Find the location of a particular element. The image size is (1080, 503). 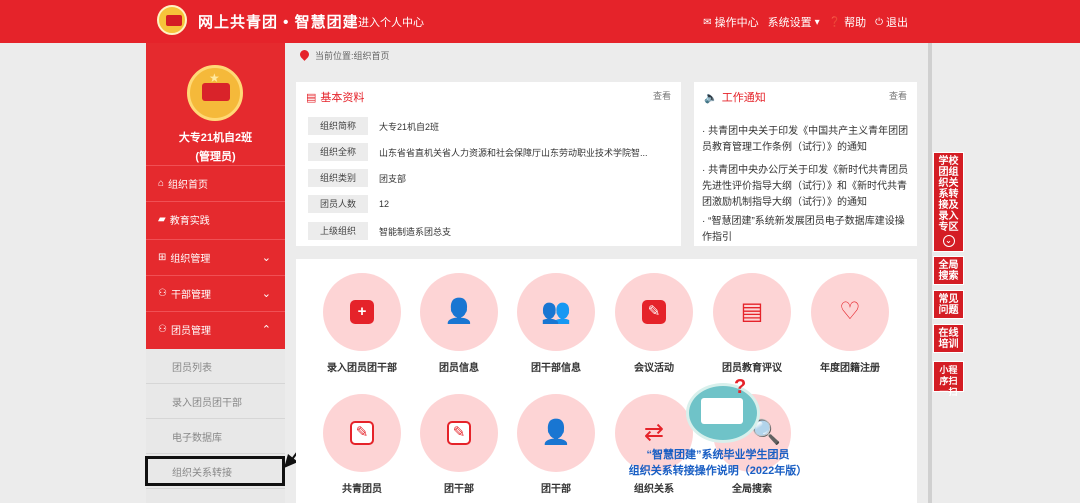

chevron-up-icon: ⌃ is located at coordinates (266, 330).